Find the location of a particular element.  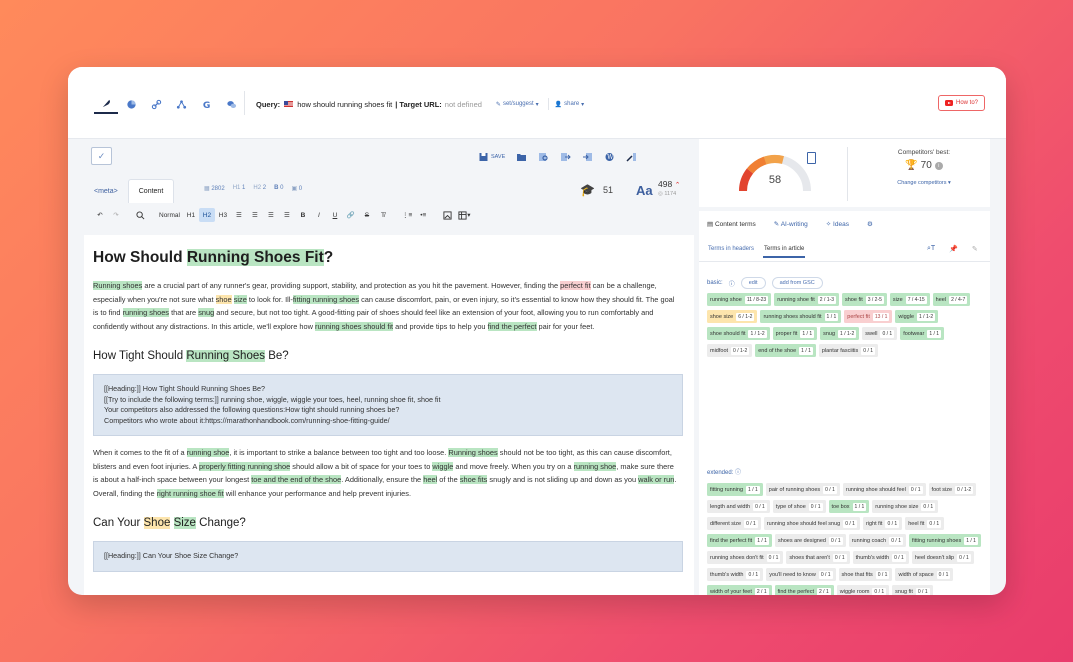

term-chip: length and width 0 / 1 is located at coordinates (738, 506).